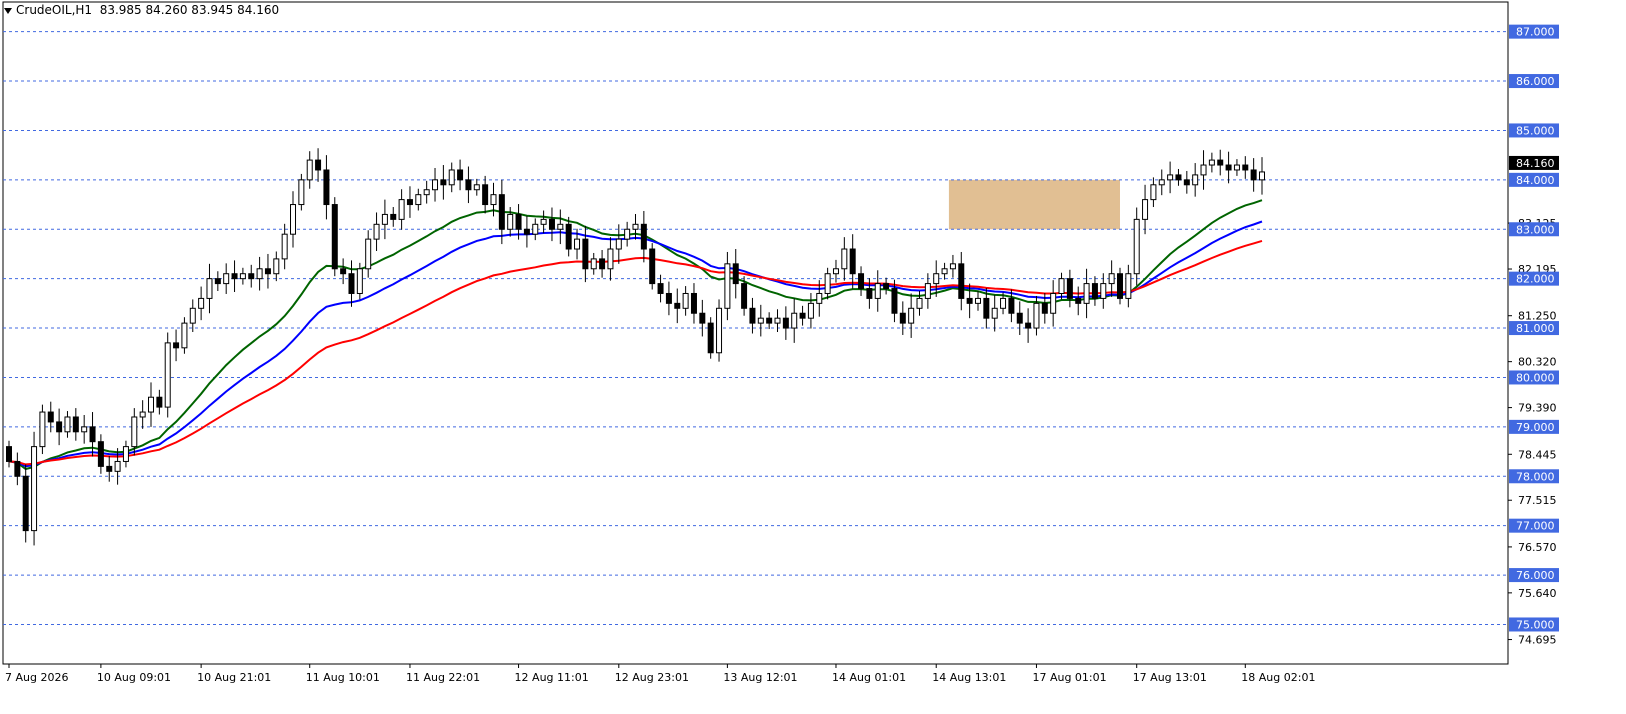 Image resolution: width=1626 pixels, height=714 pixels. I want to click on axis-tick-label: 79.390, so click(1537, 408).